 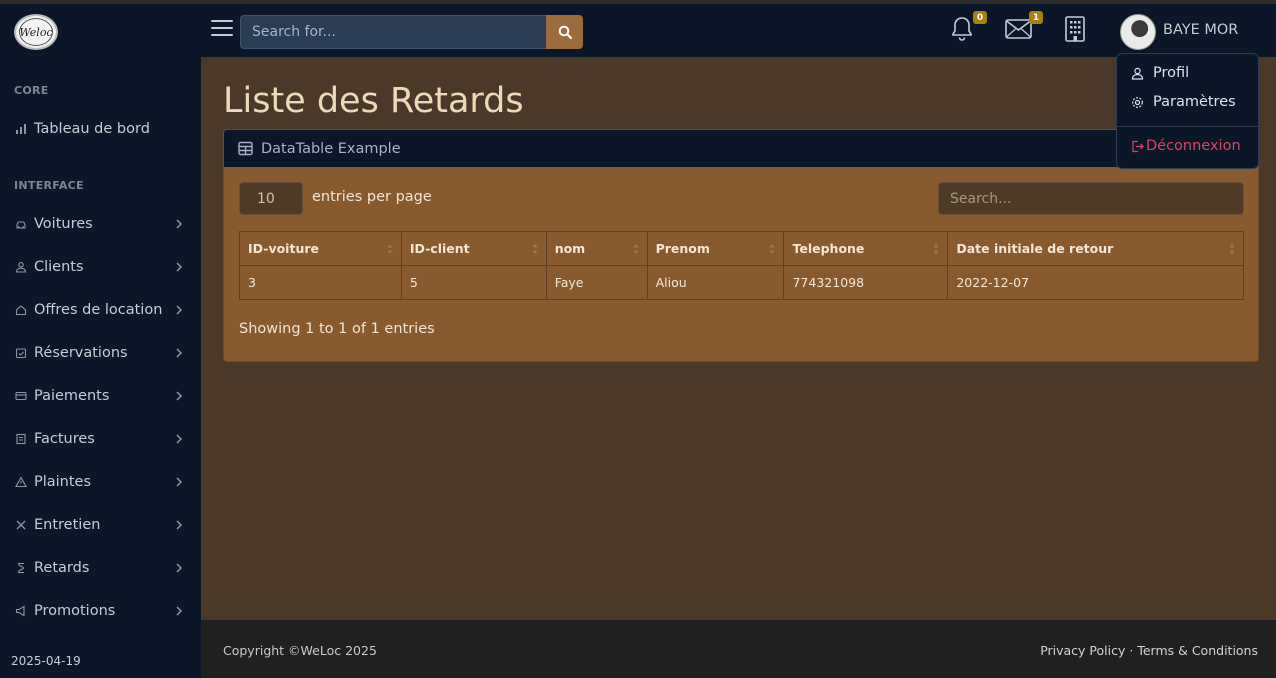 I want to click on sidebar-heading-interface: INTERFACE, so click(x=49, y=185).